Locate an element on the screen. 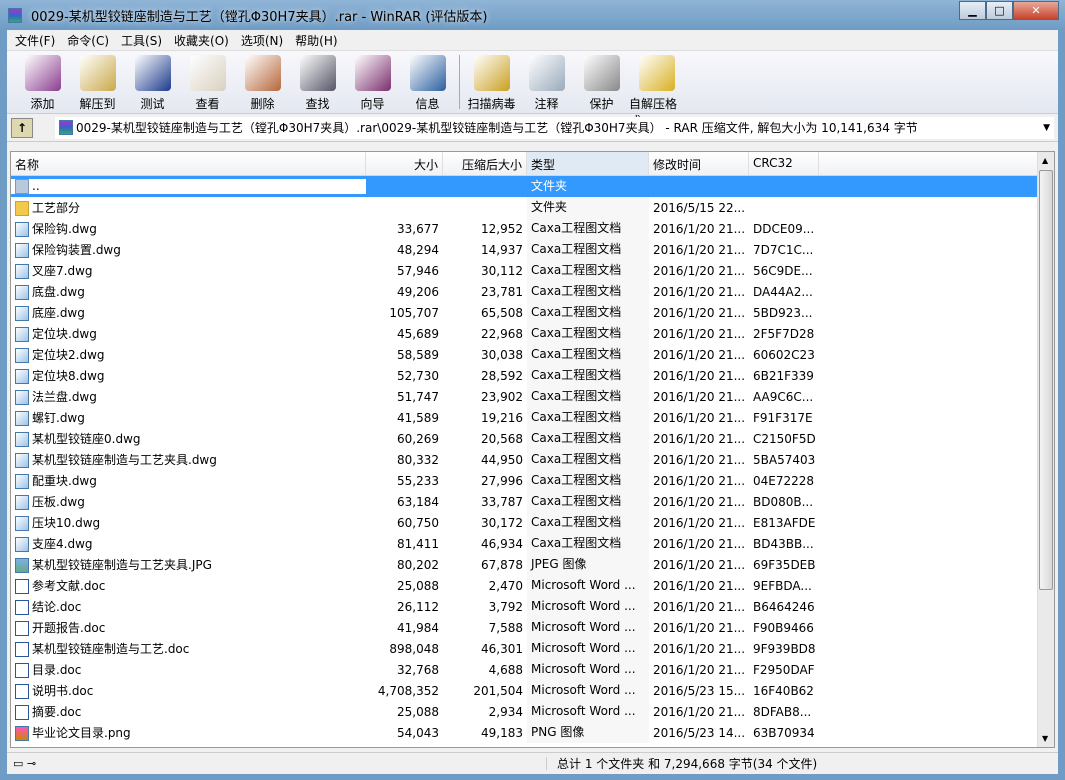  cell: 30,112 is located at coordinates (485, 271).